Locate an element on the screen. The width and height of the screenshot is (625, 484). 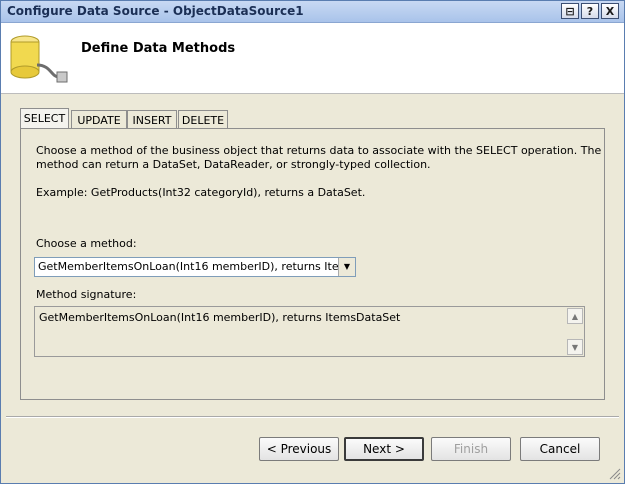
restore-button: ⊟ is located at coordinates (570, 11).